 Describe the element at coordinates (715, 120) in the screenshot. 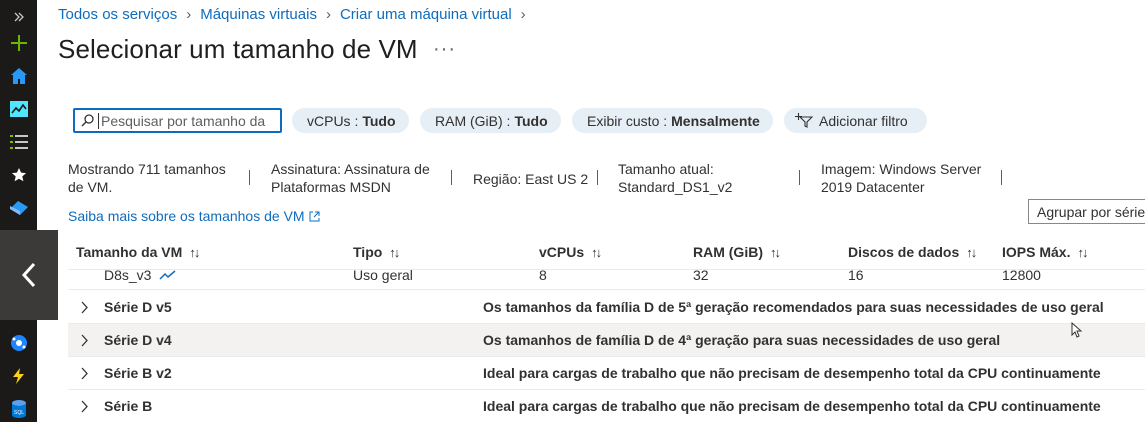

I see `cost-filter-value: Mensalmente` at that location.